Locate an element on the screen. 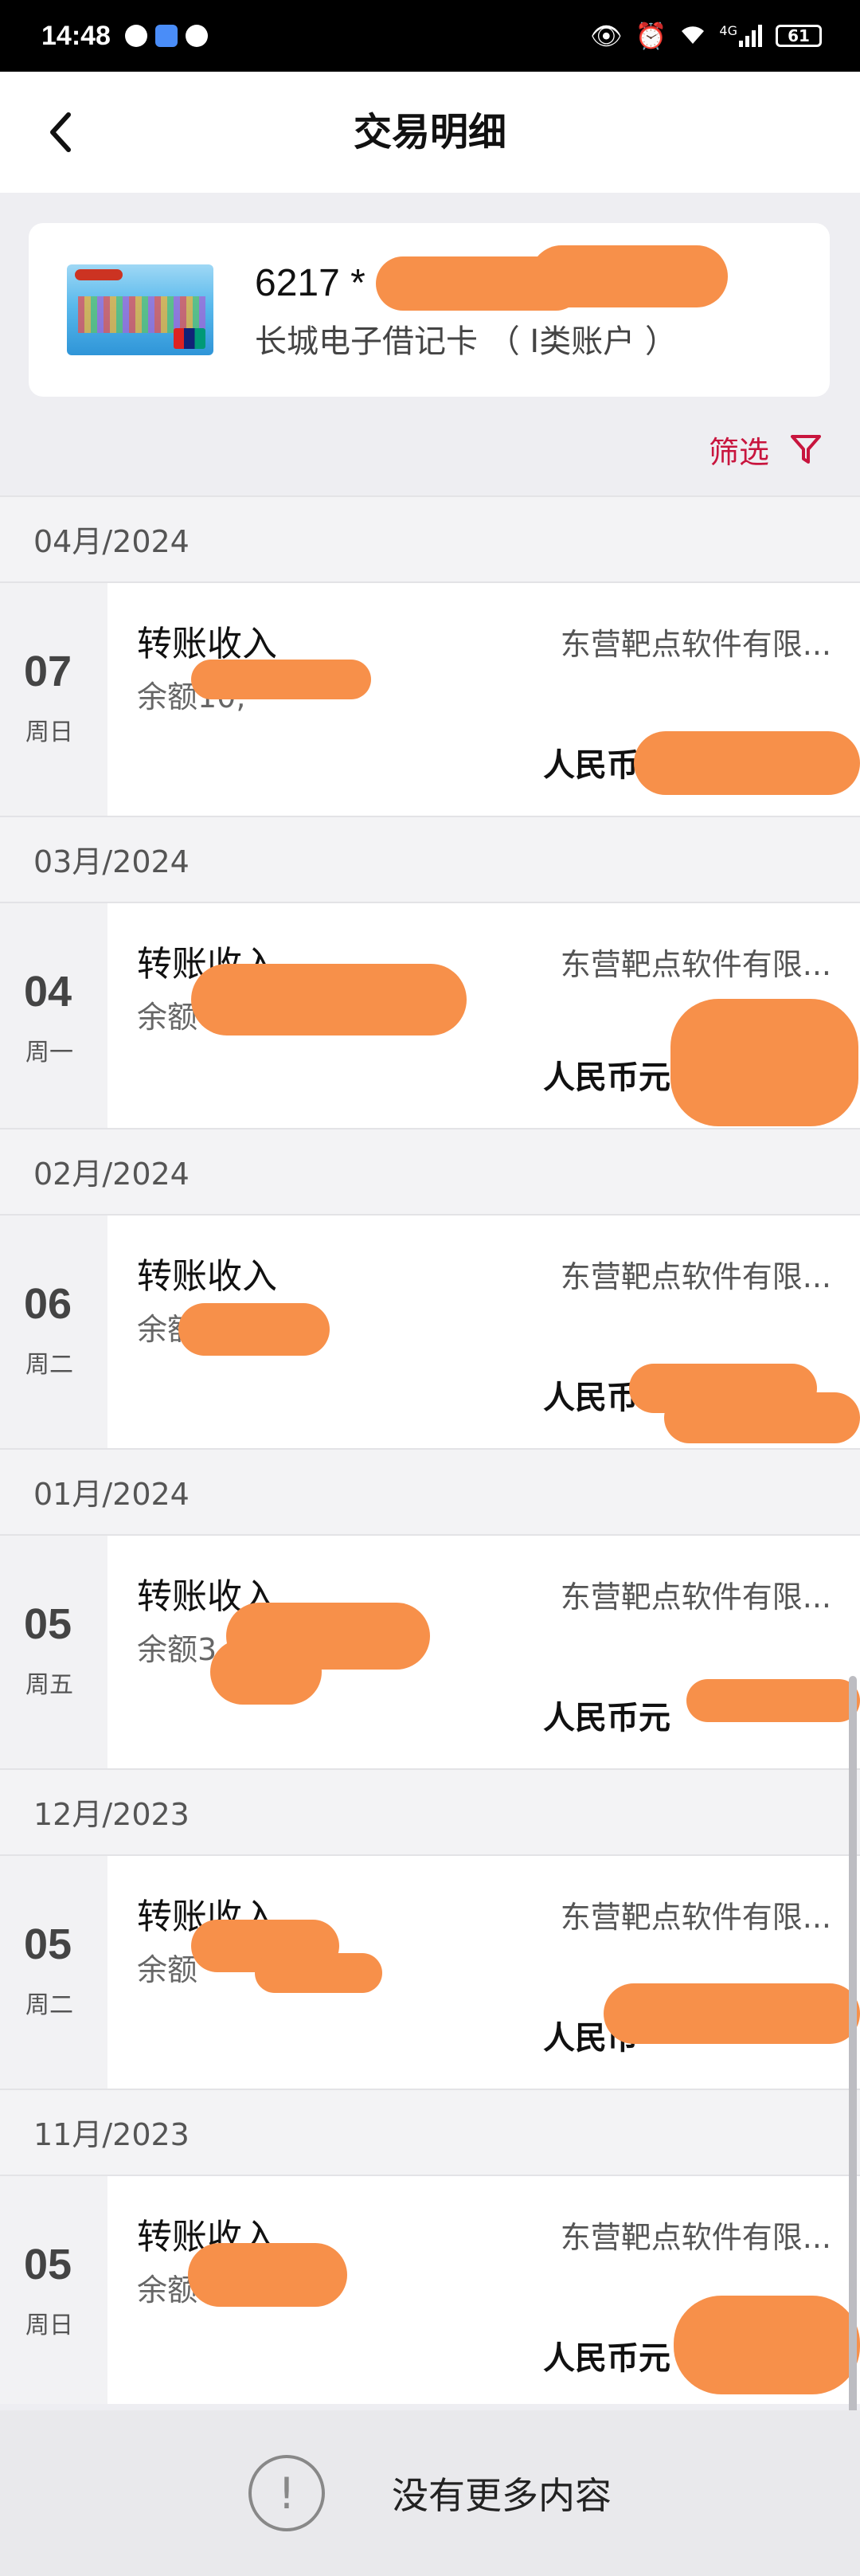 Image resolution: width=860 pixels, height=2576 pixels. filter-button: 筛选 is located at coordinates (765, 449).